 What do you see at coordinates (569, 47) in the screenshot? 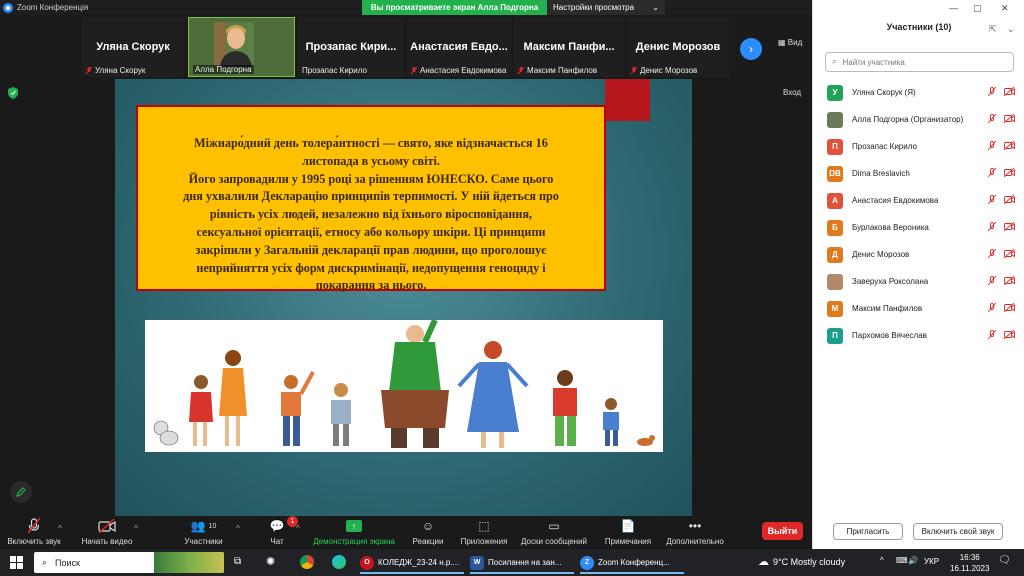
I see `participant-thumb: Максим Панфи... Максим Панфилов` at bounding box center [569, 47].